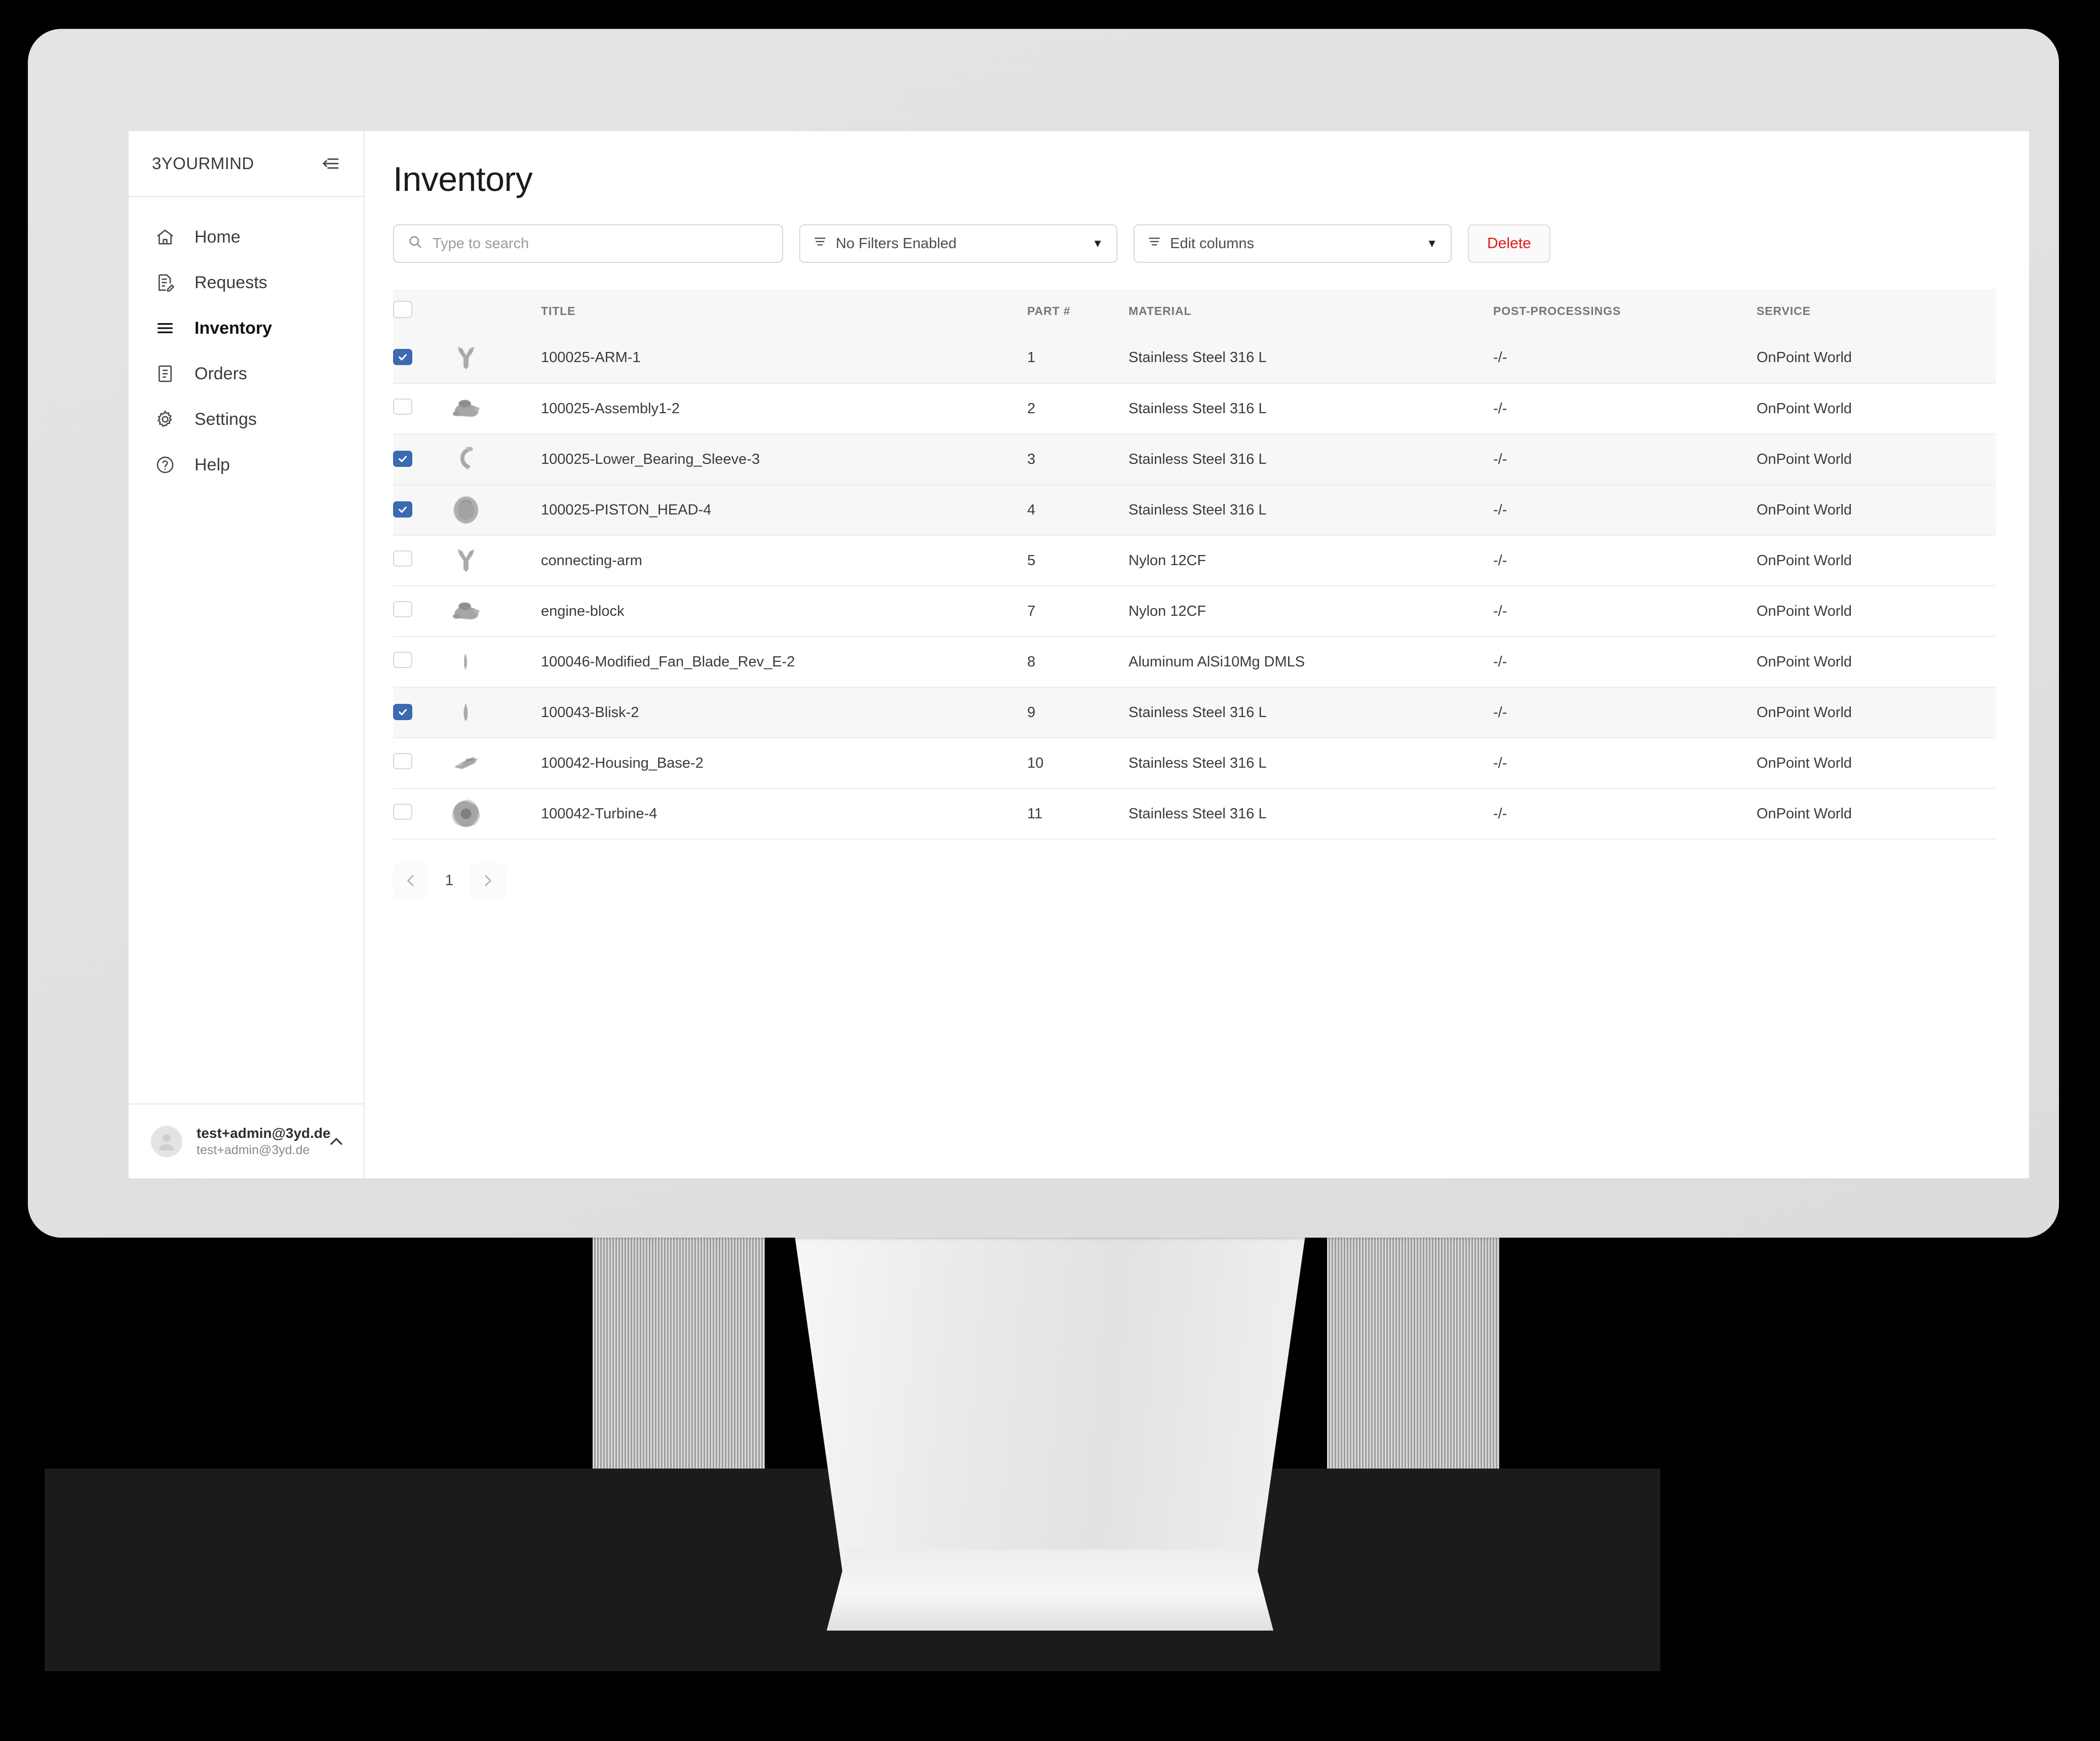 This screenshot has height=1741, width=2100. Describe the element at coordinates (466, 763) in the screenshot. I see `housing-base-part-thumbnail` at that location.